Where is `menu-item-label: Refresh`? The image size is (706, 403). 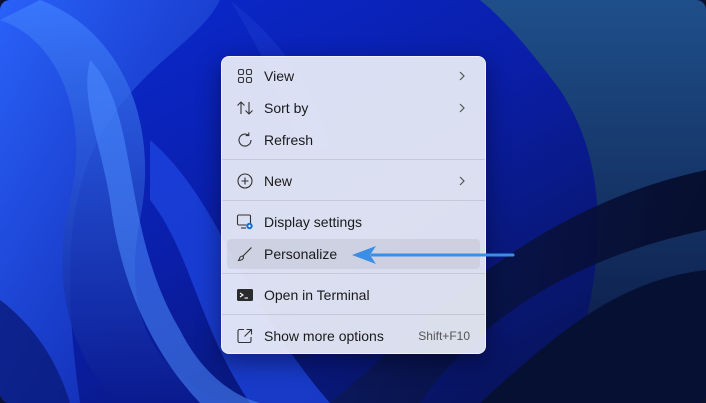 menu-item-label: Refresh is located at coordinates (289, 140).